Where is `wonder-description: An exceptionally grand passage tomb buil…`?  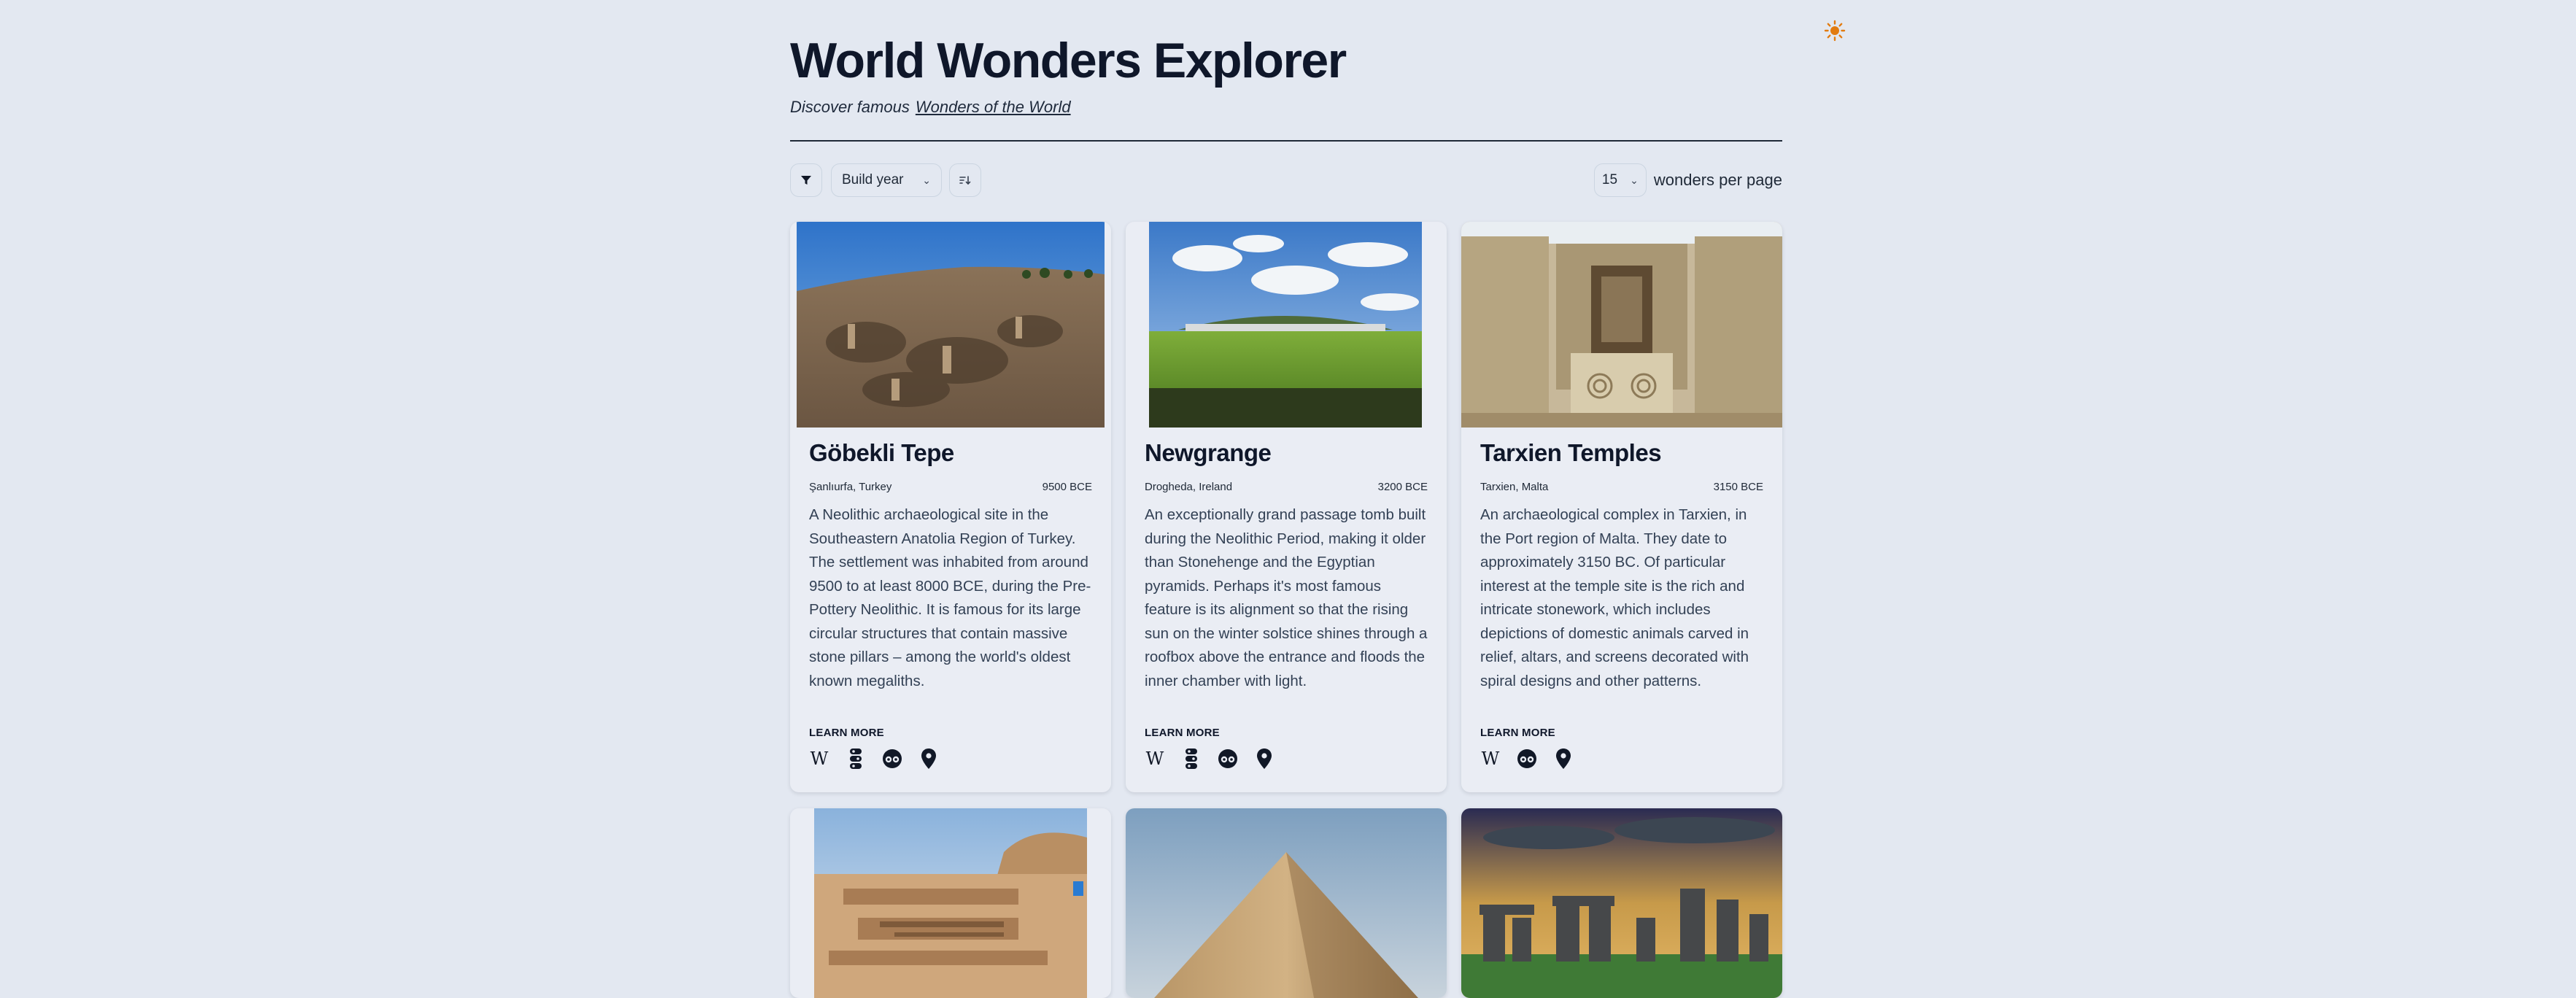
wonder-description: An exceptionally grand passage tomb buil… is located at coordinates (1286, 597).